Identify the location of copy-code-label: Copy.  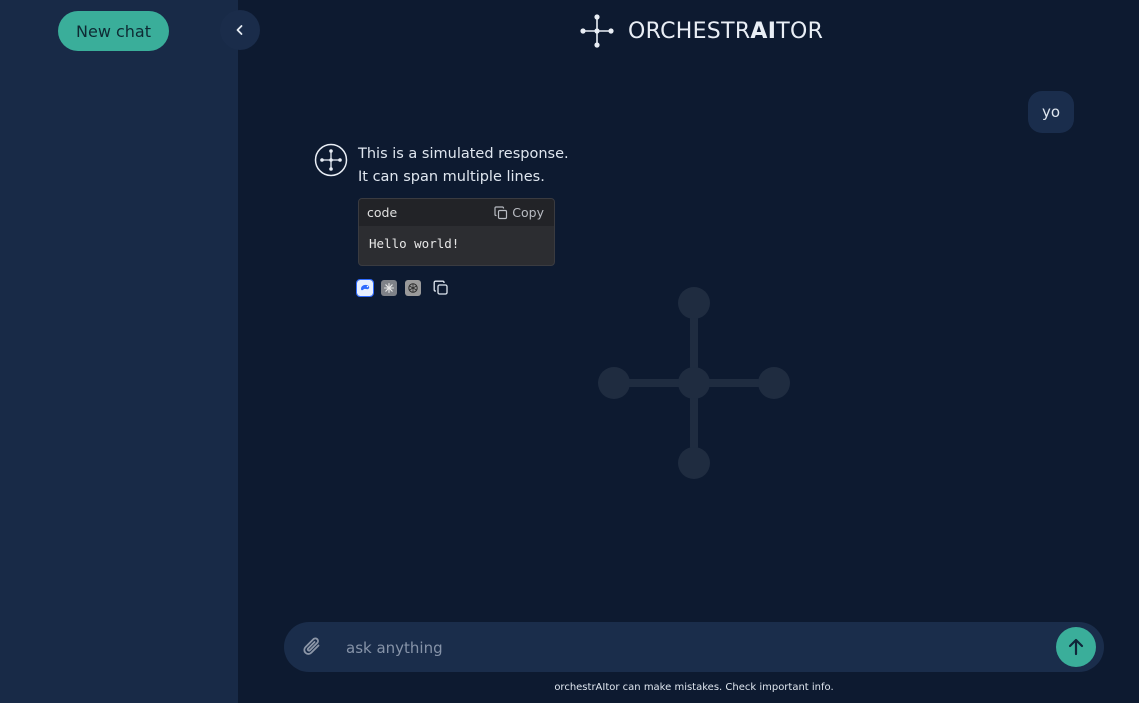
(528, 212).